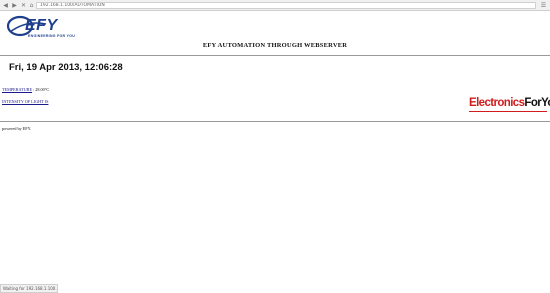  Describe the element at coordinates (275, 55) in the screenshot. I see `divider-top` at that location.